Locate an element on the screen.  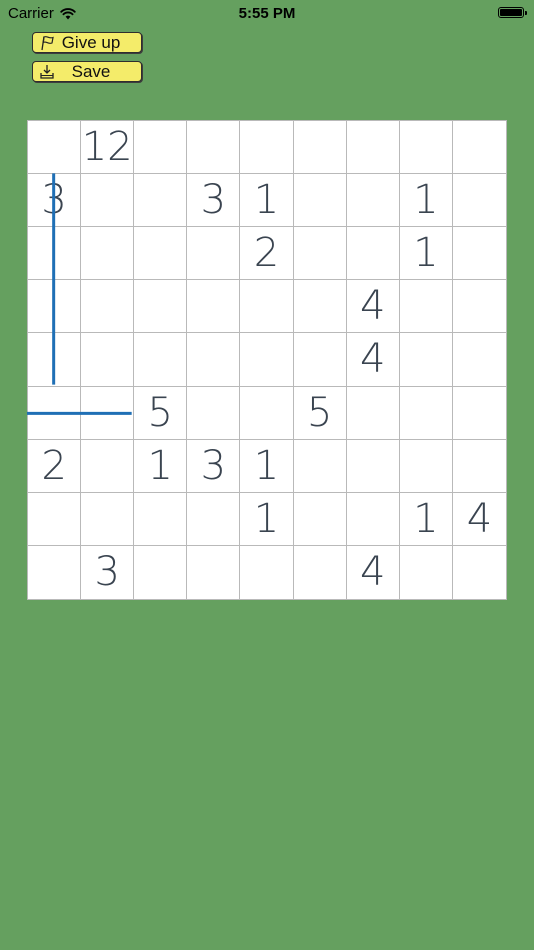
battery-icon is located at coordinates (512, 12).